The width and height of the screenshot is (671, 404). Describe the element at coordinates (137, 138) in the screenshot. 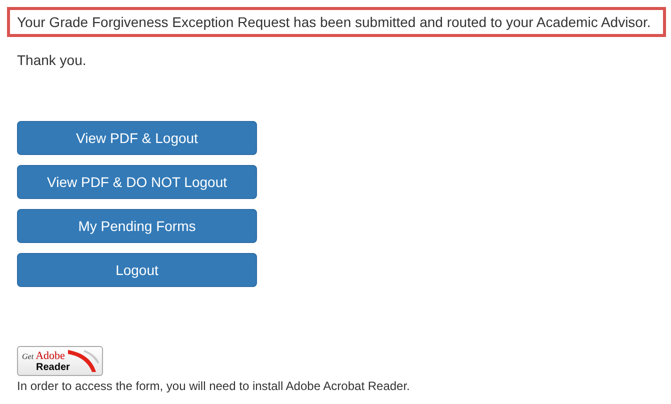

I see `action-button: View PDF & Logout` at that location.